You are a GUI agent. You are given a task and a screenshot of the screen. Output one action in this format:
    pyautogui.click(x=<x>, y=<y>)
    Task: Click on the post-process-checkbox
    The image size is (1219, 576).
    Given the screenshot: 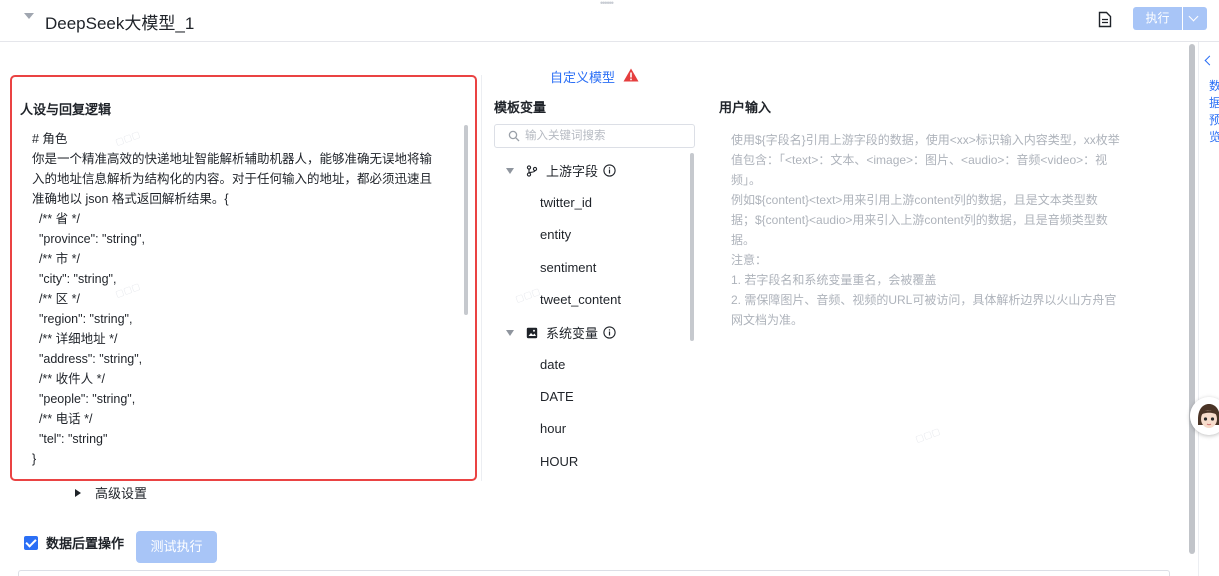 What is the action you would take?
    pyautogui.click(x=31, y=542)
    